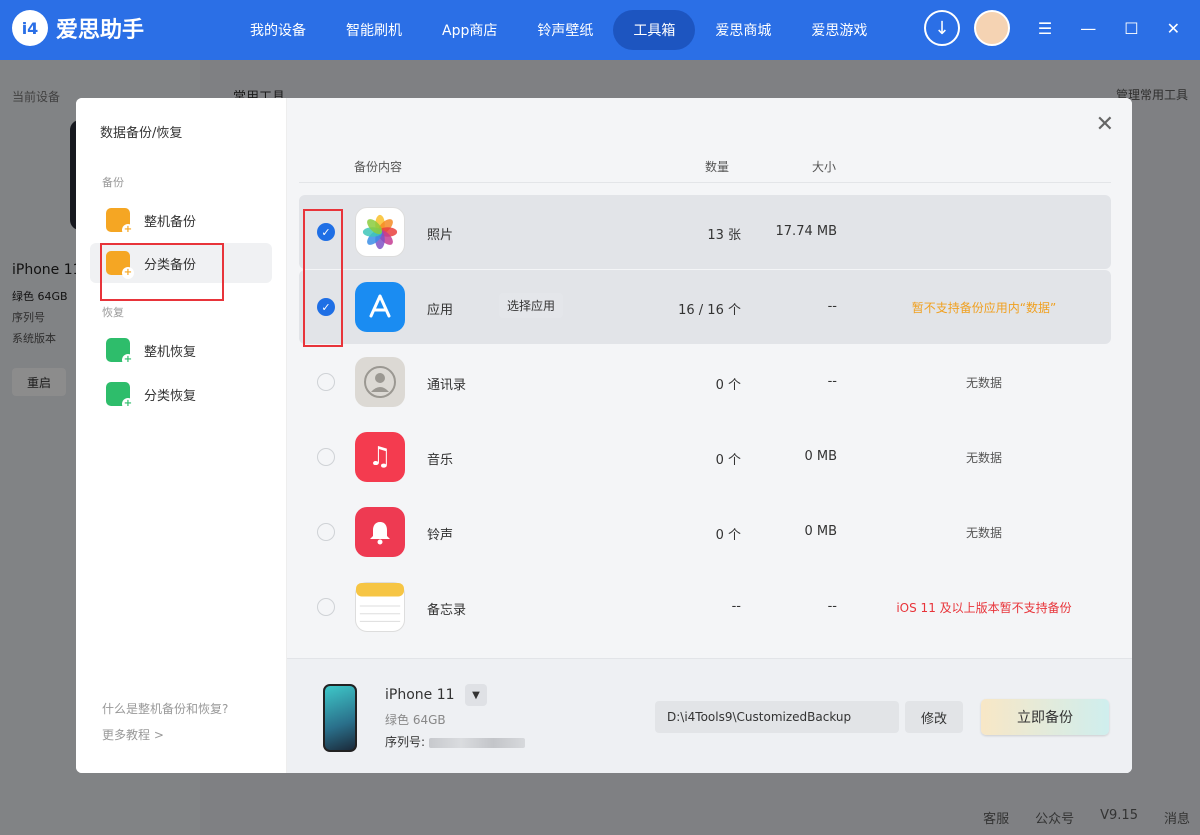  Describe the element at coordinates (934, 717) in the screenshot. I see `modify-path-button: 修改` at that location.